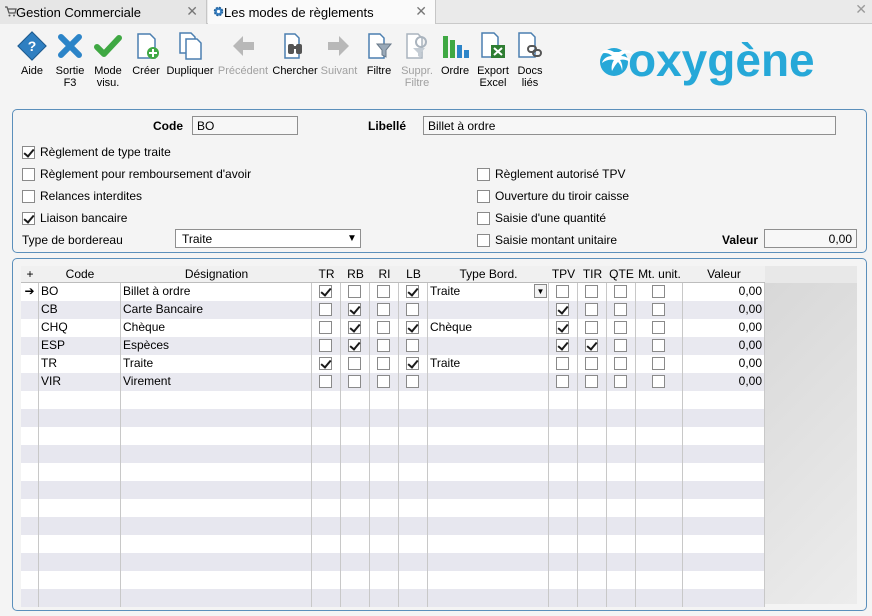 The width and height of the screenshot is (872, 616). What do you see at coordinates (192, 11) in the screenshot?
I see `tab-close-icon: ✕` at bounding box center [192, 11].